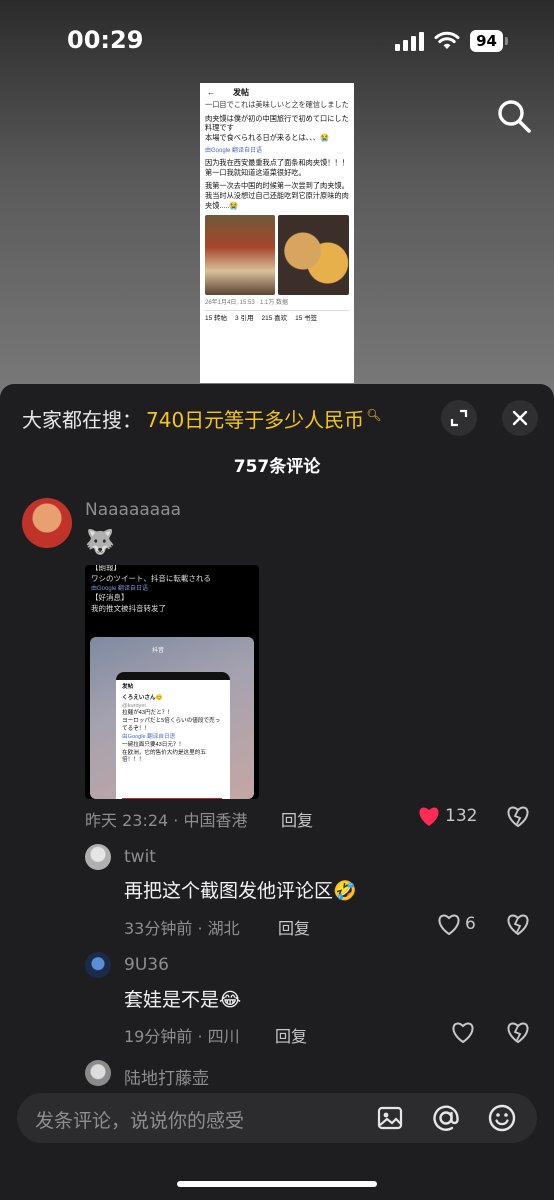 This screenshot has width=554, height=1200. I want to click on app-label: 抖音, so click(158, 651).